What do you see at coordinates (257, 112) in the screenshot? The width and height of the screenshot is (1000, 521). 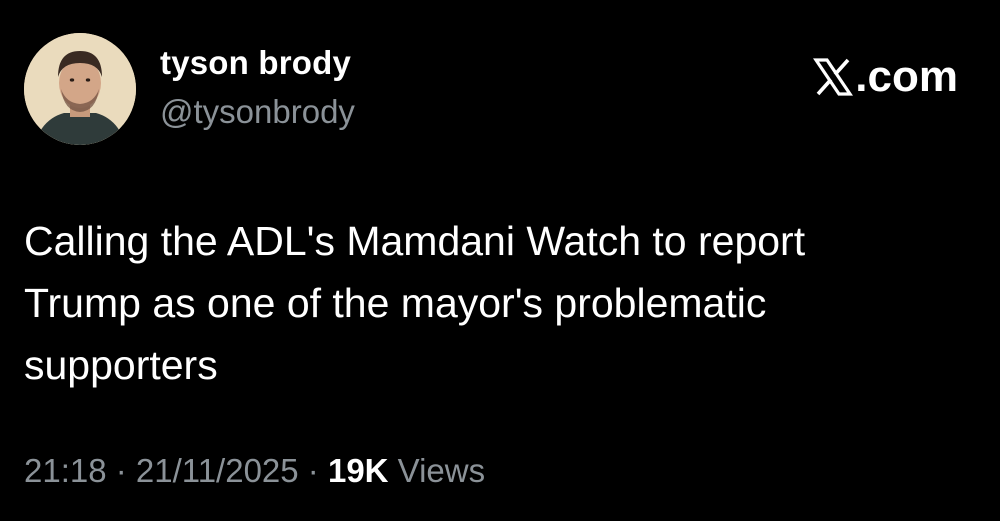 I see `author-handle: @tysonbrody` at bounding box center [257, 112].